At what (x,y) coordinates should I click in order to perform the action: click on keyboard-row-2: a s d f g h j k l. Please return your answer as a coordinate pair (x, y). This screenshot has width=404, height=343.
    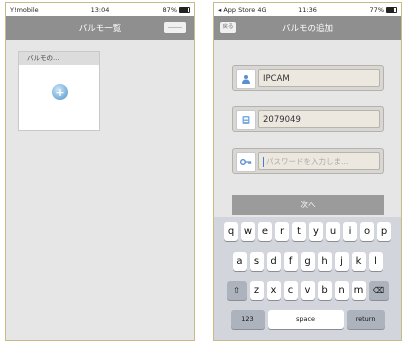
    Looking at the image, I should click on (307, 261).